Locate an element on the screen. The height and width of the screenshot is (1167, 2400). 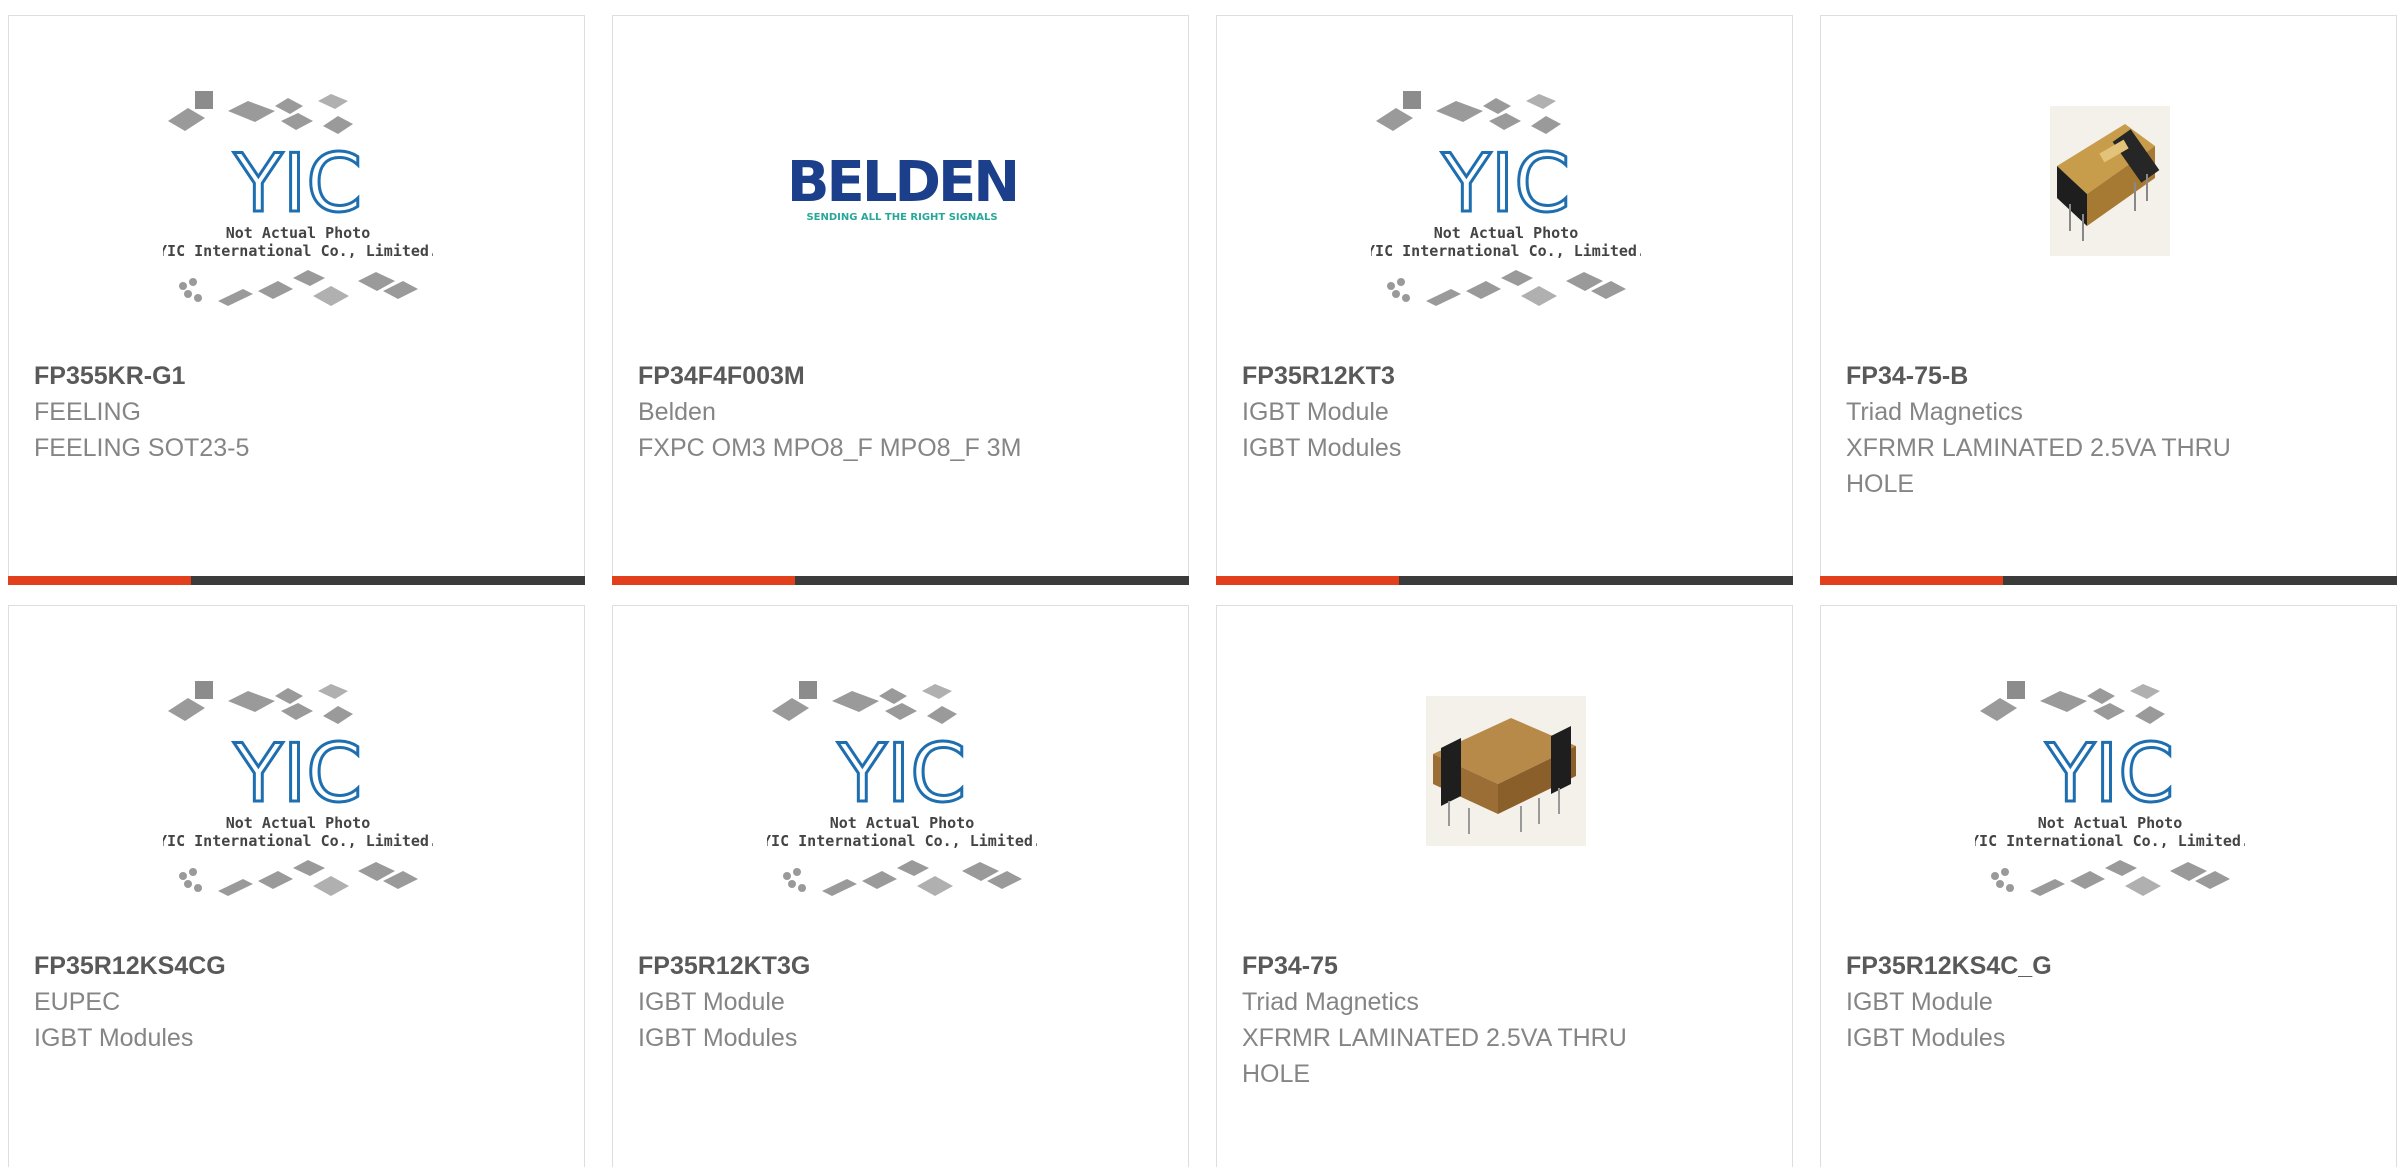
product-info: FP35R12KT3 IGBT Module IGBT Modules is located at coordinates (1452, 412).